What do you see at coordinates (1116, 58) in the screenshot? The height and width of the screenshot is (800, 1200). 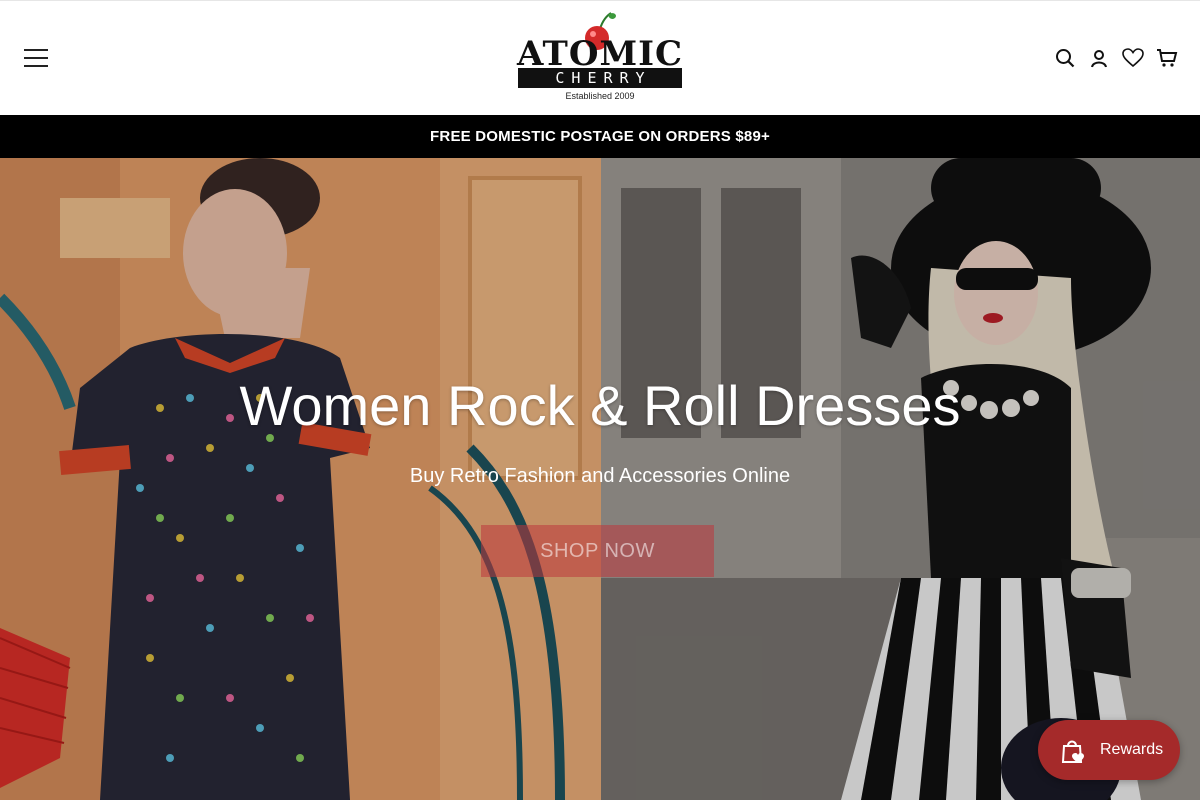 I see `header-icon-group` at bounding box center [1116, 58].